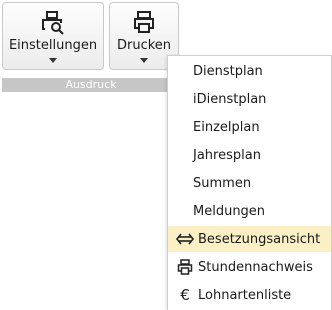 This screenshot has width=332, height=310. What do you see at coordinates (255, 267) in the screenshot?
I see `menu-item-label: Stundennachweis` at bounding box center [255, 267].